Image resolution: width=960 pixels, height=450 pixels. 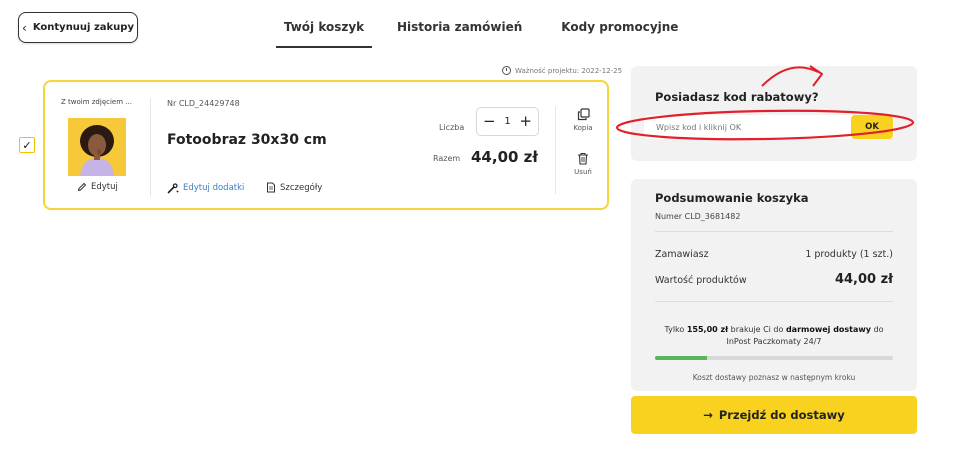 I want to click on item-number: Nr CLD_24429748, so click(x=203, y=103).